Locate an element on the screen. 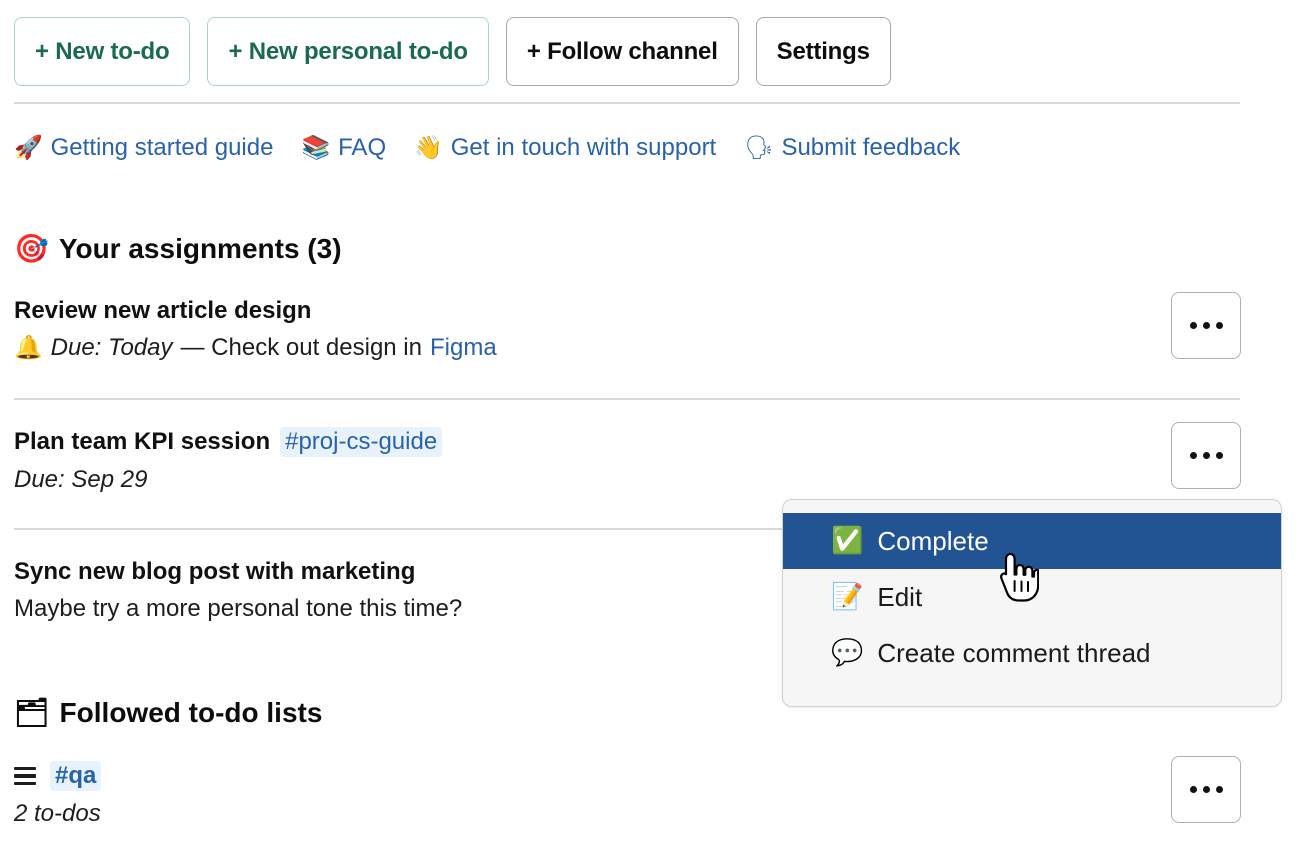 The height and width of the screenshot is (850, 1299). follow-channel-button: + Follow channel is located at coordinates (622, 51).